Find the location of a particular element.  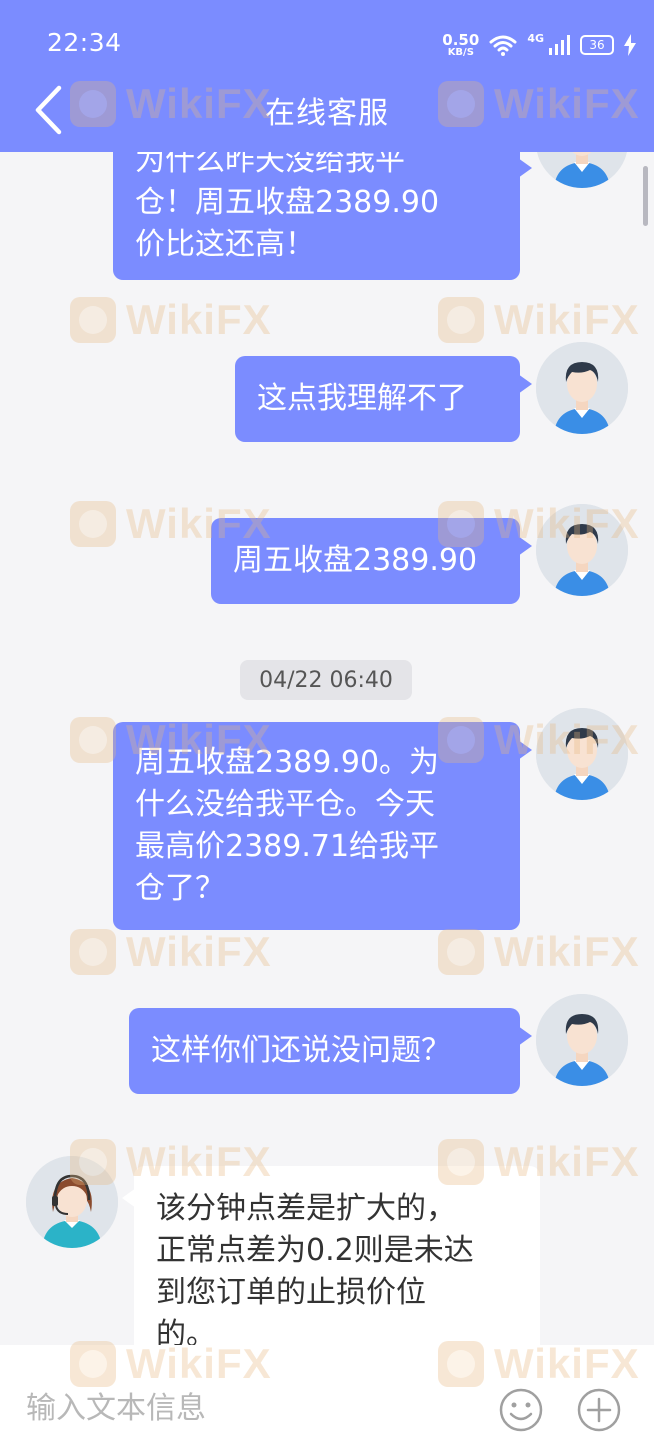

message-line: 周五收盘2389.90。为 is located at coordinates (287, 762).